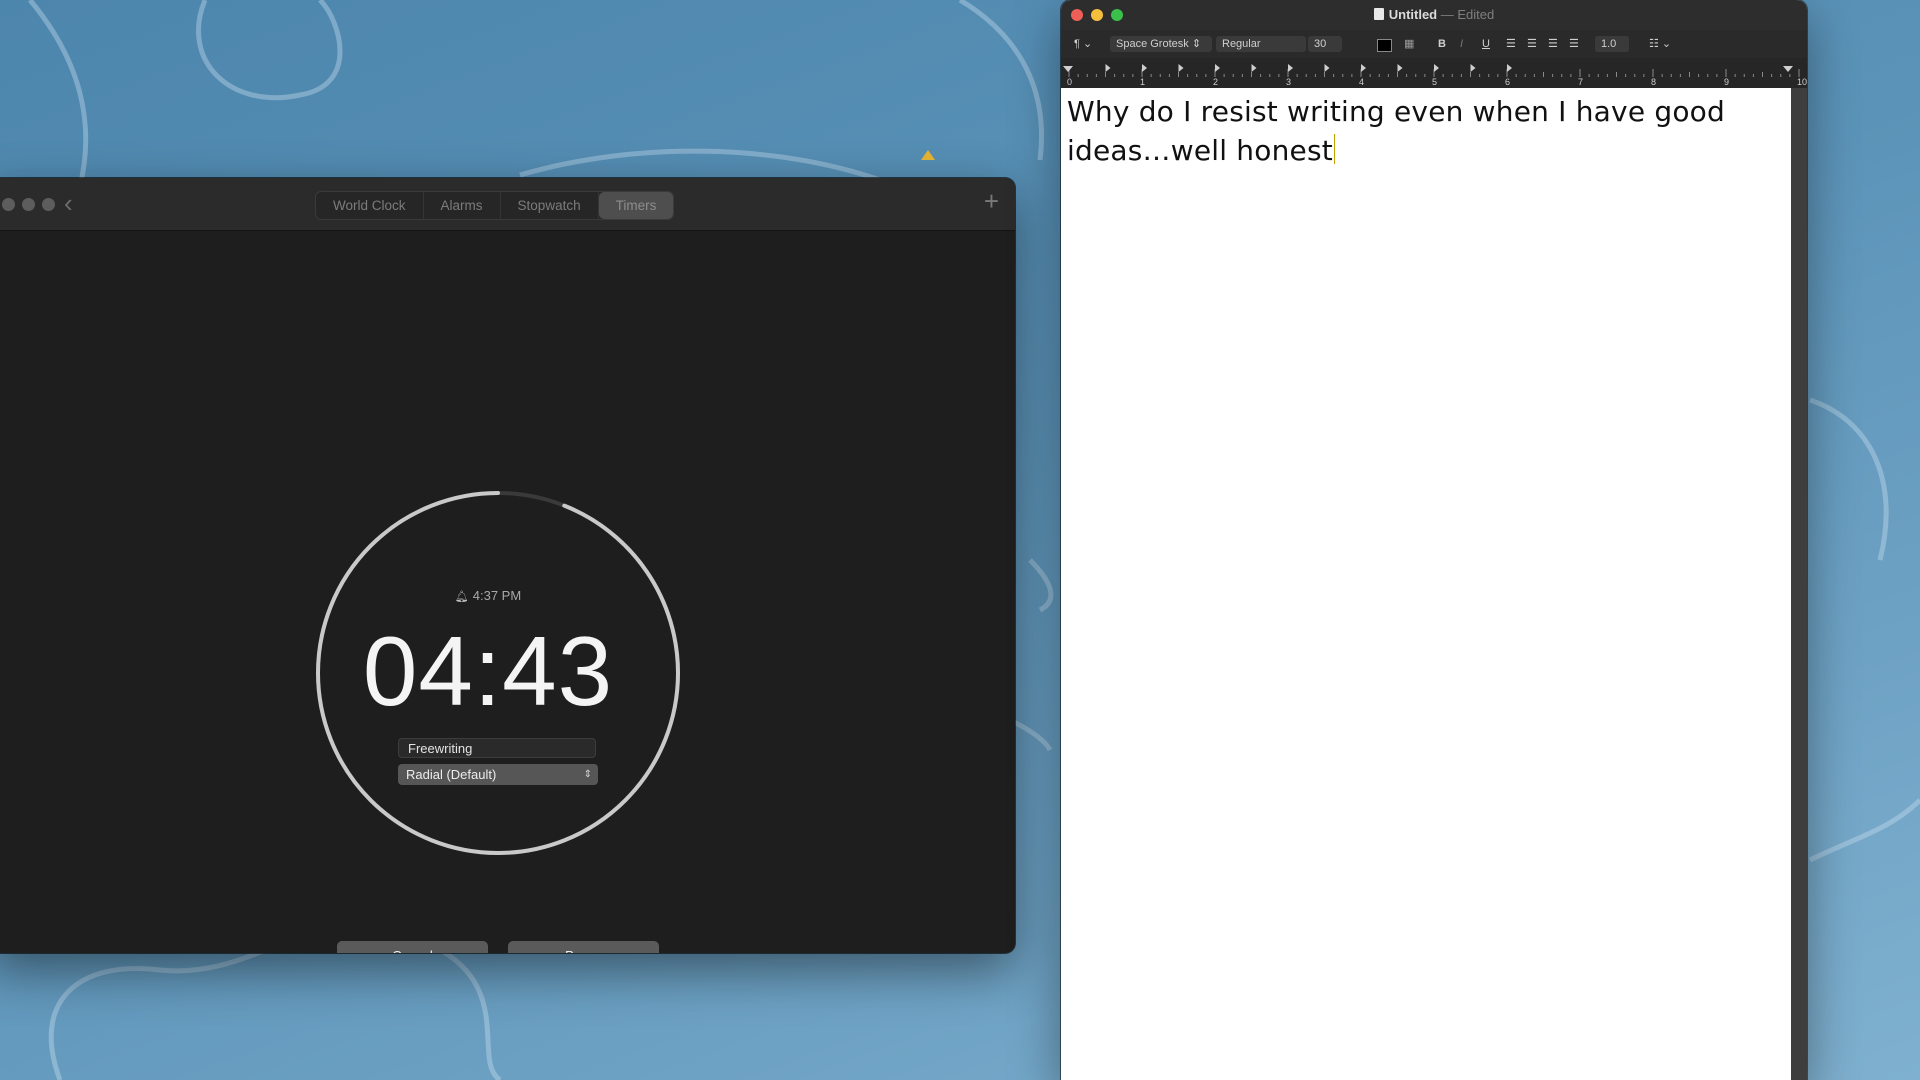  Describe the element at coordinates (587, 774) in the screenshot. I see `updown-chevron-icon: ⇕` at that location.